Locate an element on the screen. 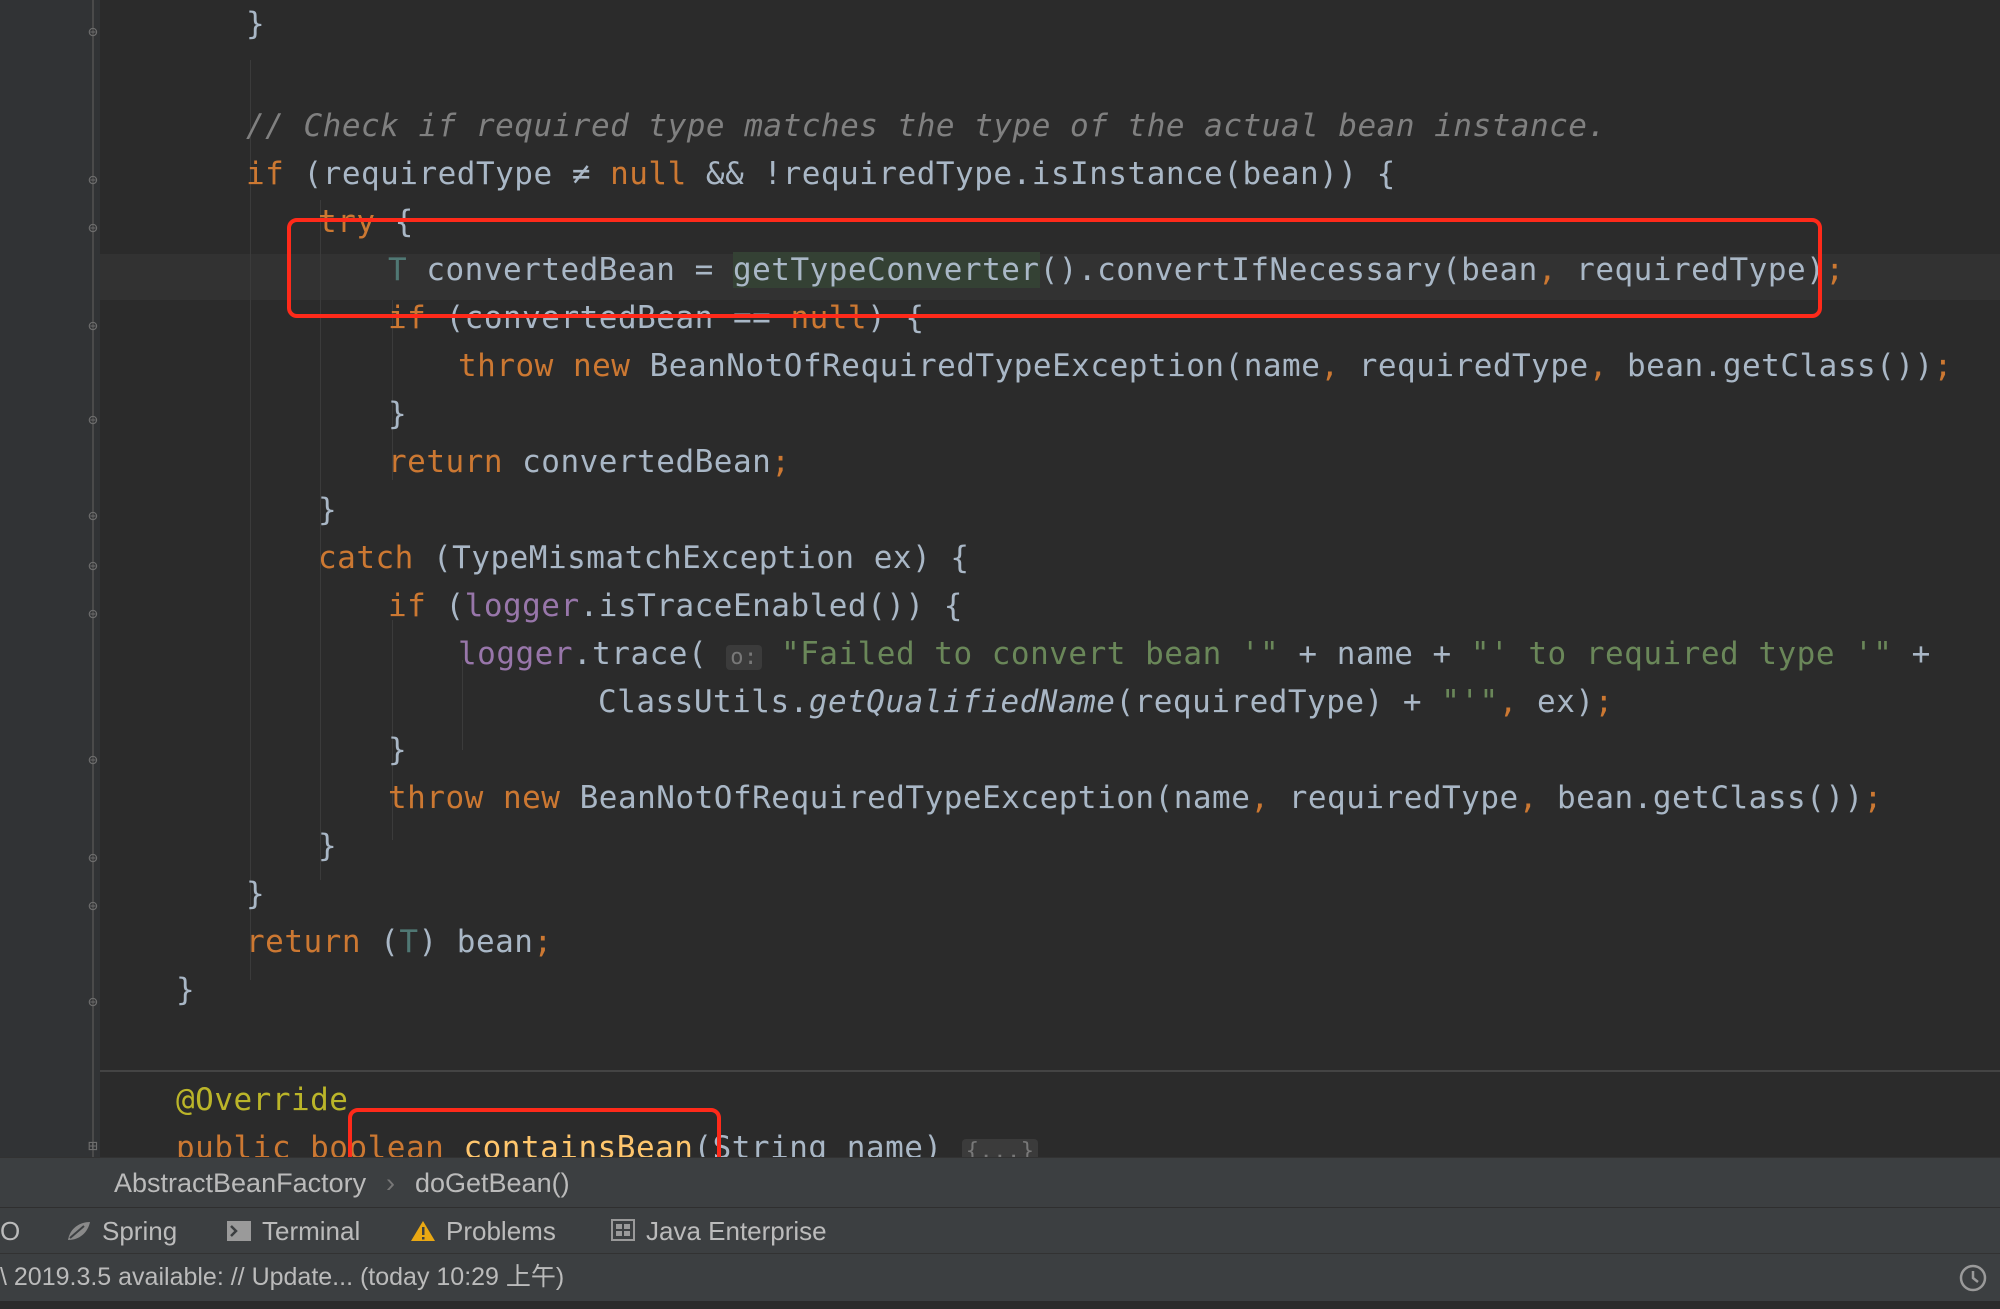  code-token: return is located at coordinates (303, 942).